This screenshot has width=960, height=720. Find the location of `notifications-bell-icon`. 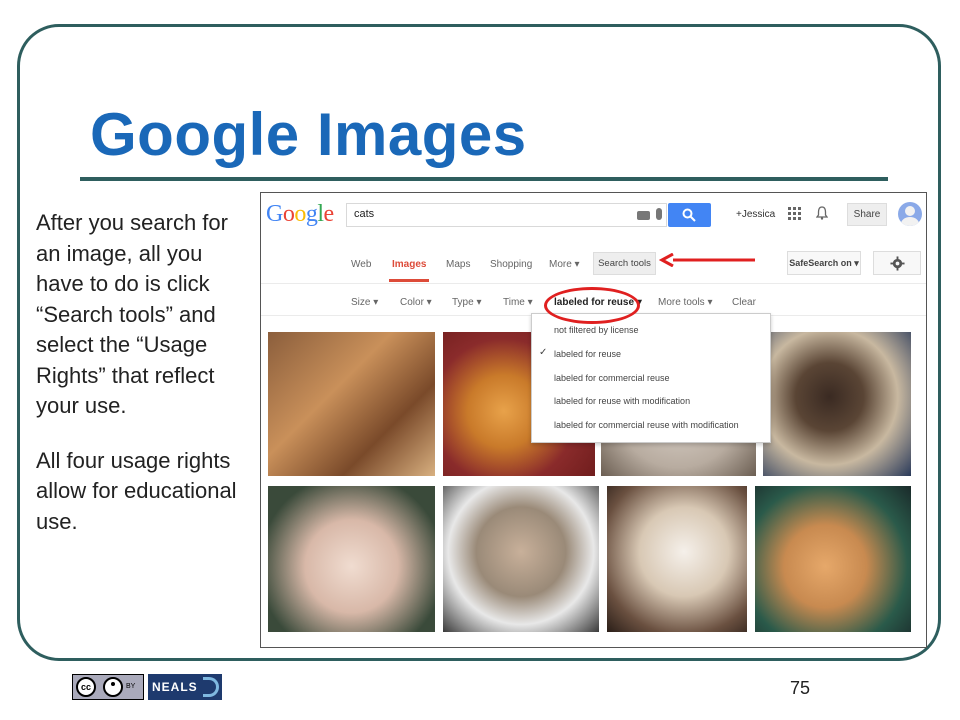

notifications-bell-icon is located at coordinates (822, 213).